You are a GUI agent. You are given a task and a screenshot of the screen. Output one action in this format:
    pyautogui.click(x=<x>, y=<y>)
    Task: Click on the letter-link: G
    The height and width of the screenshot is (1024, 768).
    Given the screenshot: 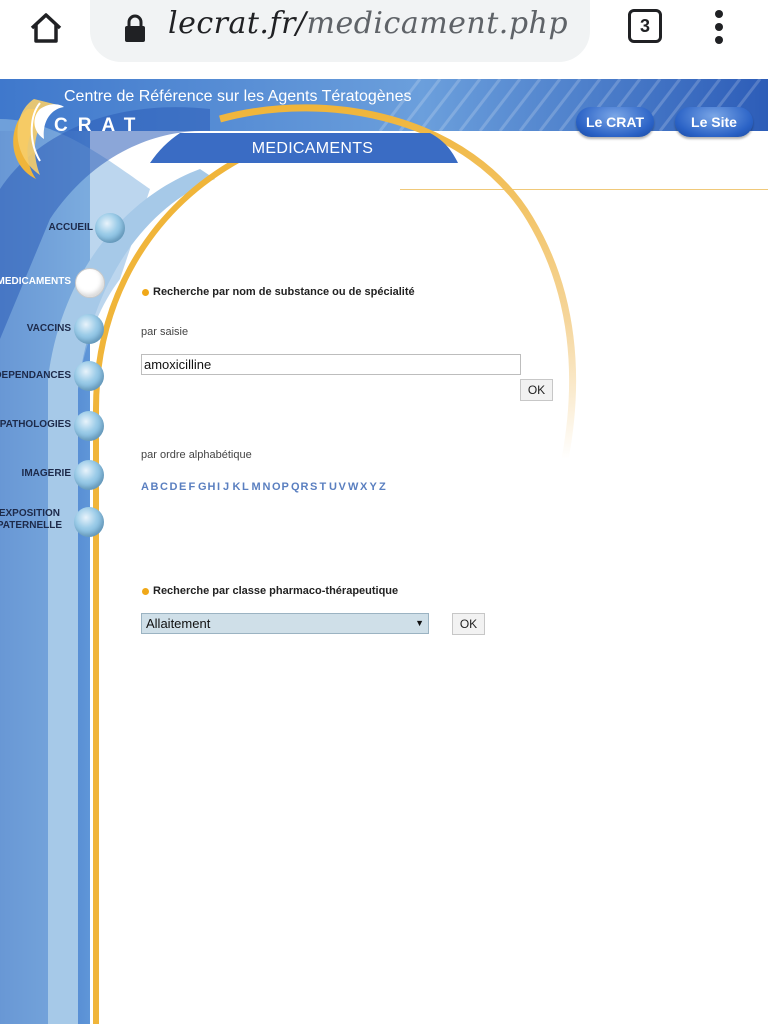 What is the action you would take?
    pyautogui.click(x=203, y=487)
    